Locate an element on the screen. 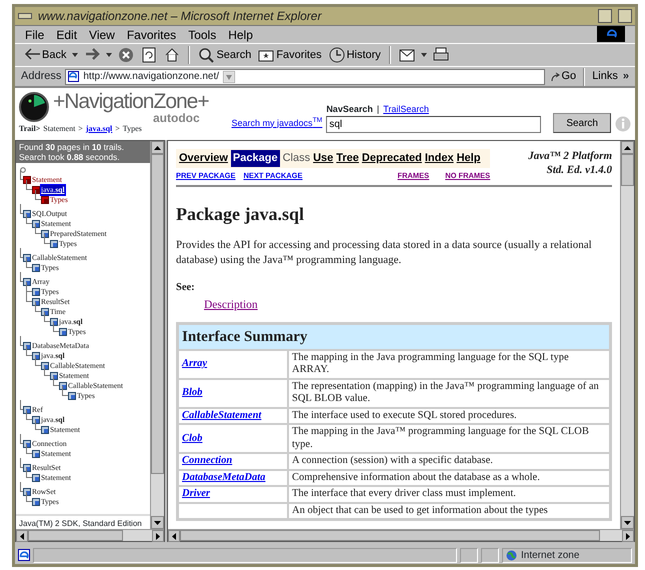 This screenshot has height=570, width=645. description-link: Description is located at coordinates (231, 305).